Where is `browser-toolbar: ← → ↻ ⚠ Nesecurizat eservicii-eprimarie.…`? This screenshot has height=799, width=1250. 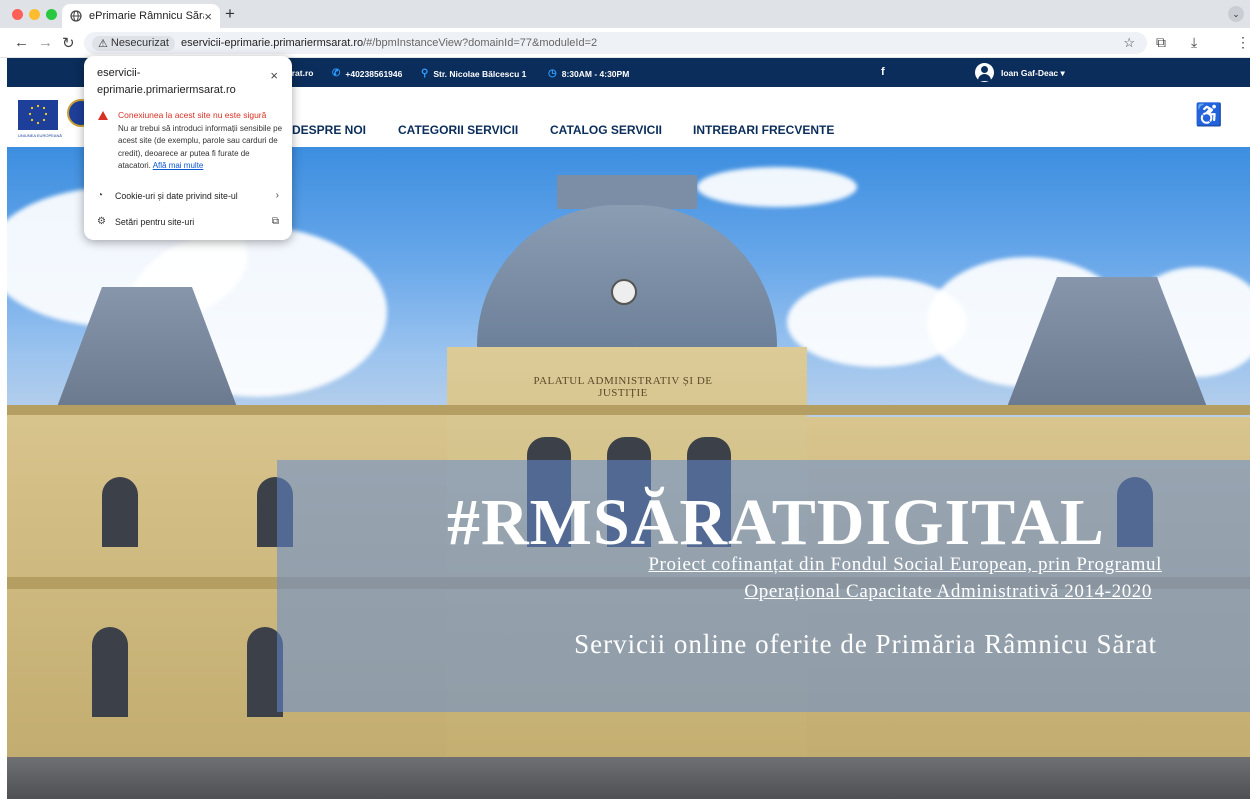 browser-toolbar: ← → ↻ ⚠ Nesecurizat eservicii-eprimarie.… is located at coordinates (625, 43).